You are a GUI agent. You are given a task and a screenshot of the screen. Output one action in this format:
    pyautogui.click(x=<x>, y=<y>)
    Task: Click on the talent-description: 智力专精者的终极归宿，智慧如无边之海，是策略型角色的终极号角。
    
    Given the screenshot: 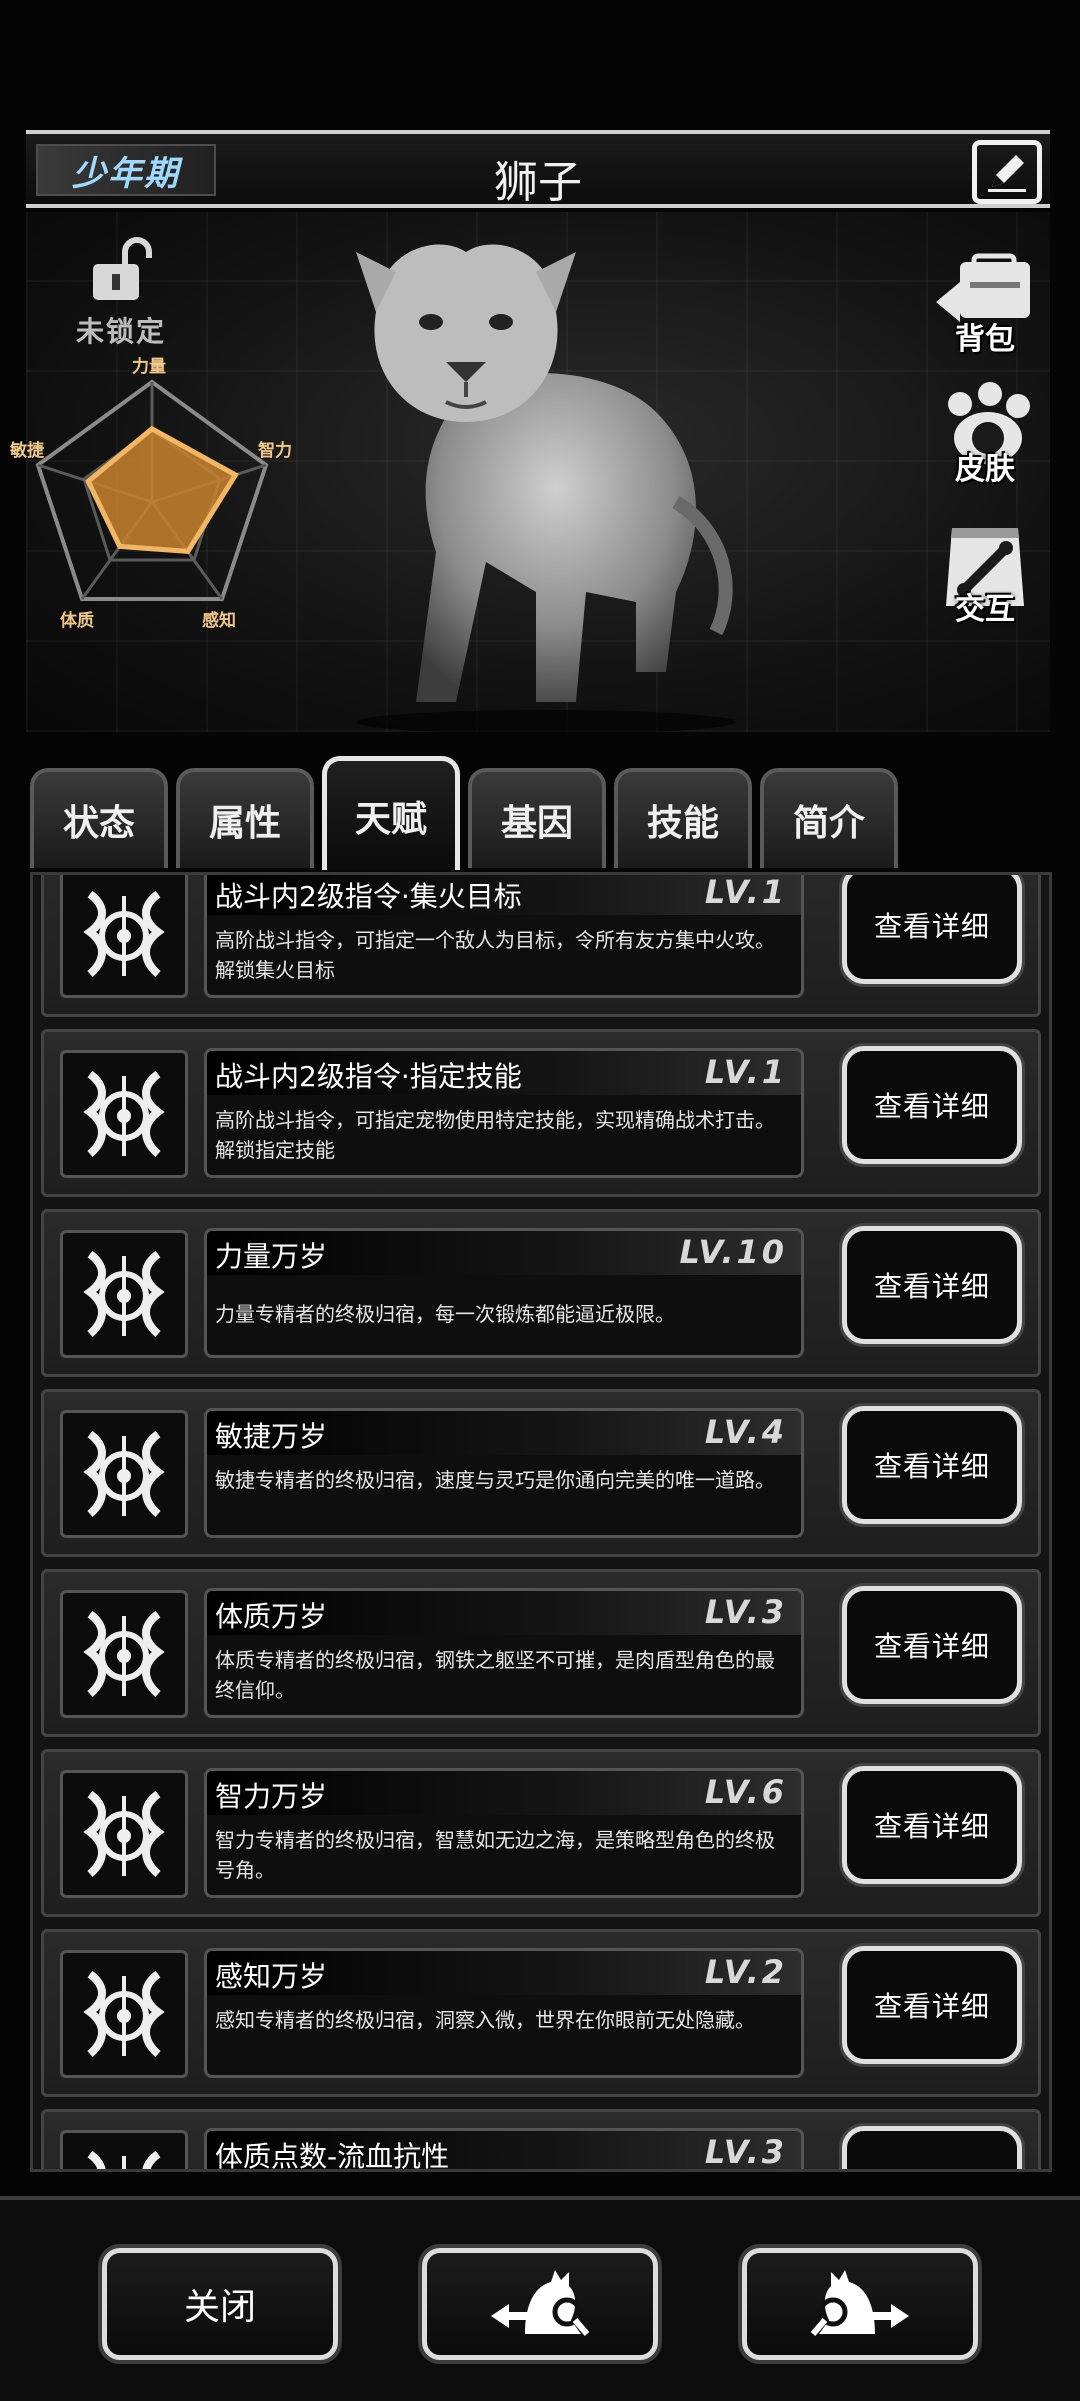 What is the action you would take?
    pyautogui.click(x=495, y=1855)
    